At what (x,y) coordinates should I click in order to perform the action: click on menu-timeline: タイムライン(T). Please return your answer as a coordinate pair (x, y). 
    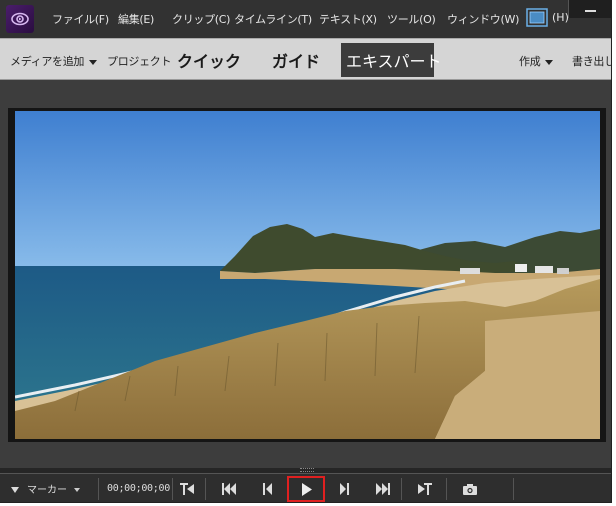
    Looking at the image, I should click on (273, 19).